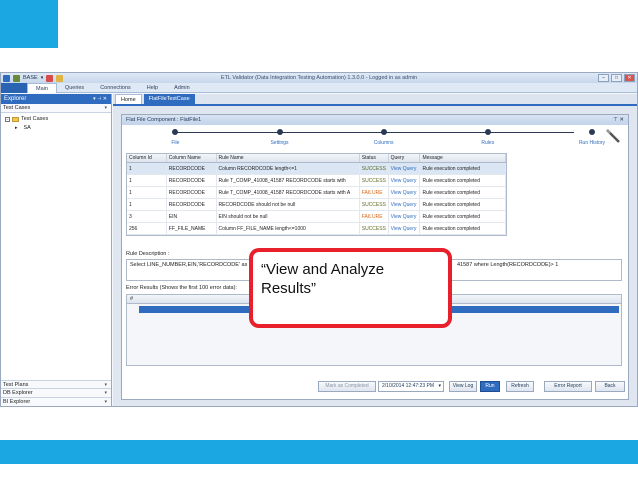  What do you see at coordinates (568, 386) in the screenshot?
I see `error-report-button: Error Report` at bounding box center [568, 386].